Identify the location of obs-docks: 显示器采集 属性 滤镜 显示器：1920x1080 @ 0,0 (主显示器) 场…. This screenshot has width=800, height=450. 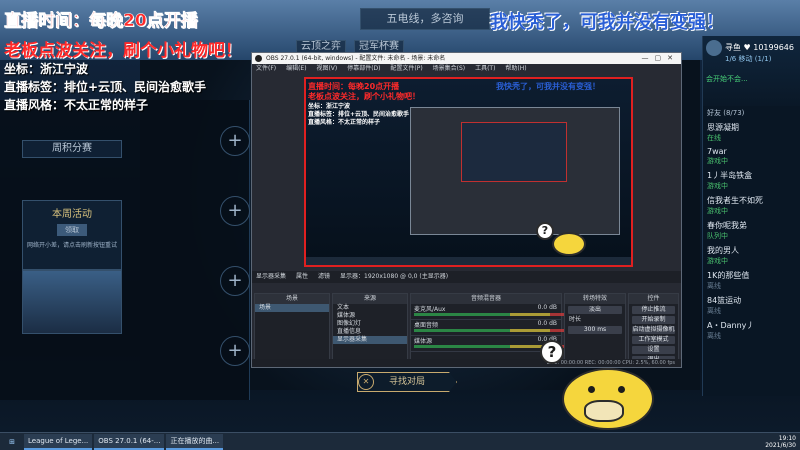
(466, 319).